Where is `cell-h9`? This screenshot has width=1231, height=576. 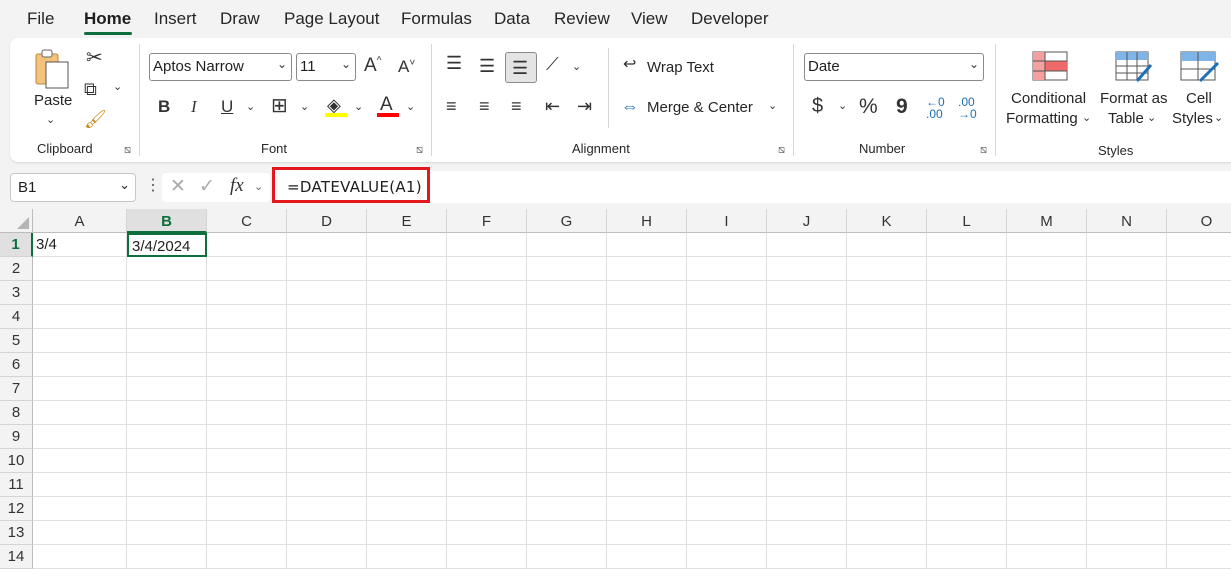 cell-h9 is located at coordinates (647, 437).